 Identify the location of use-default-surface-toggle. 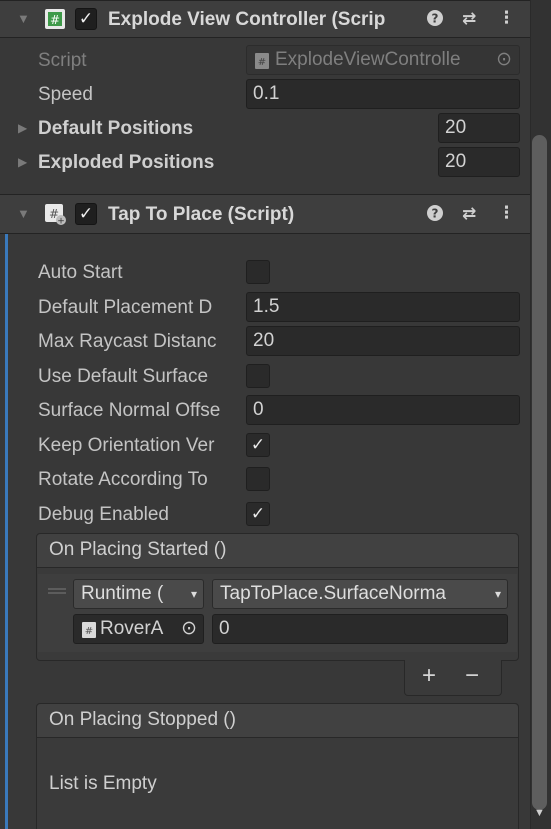
(258, 376).